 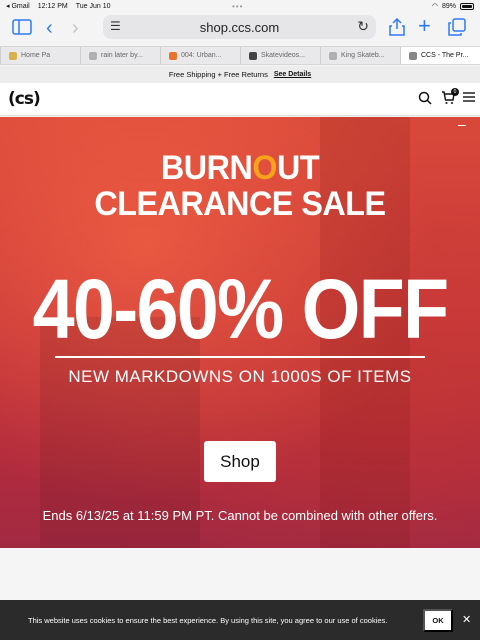 I want to click on hero-discount: 40-60% OFF, so click(x=241, y=309).